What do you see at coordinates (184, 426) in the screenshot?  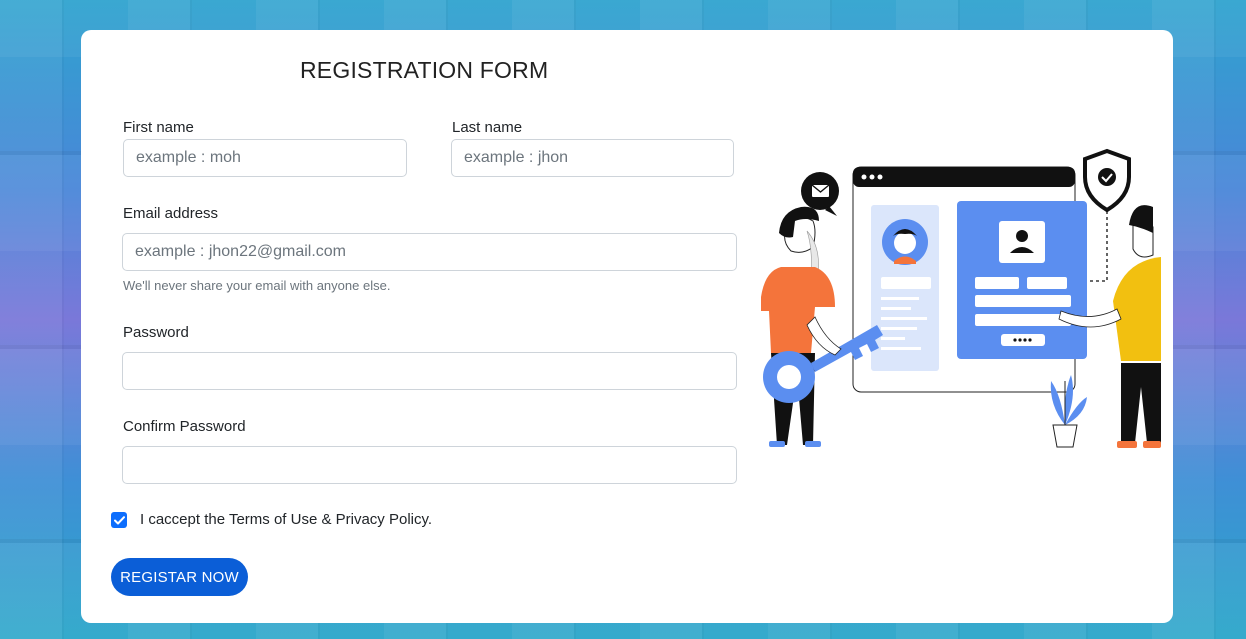 I see `confirm-password-label: Confirm Password` at bounding box center [184, 426].